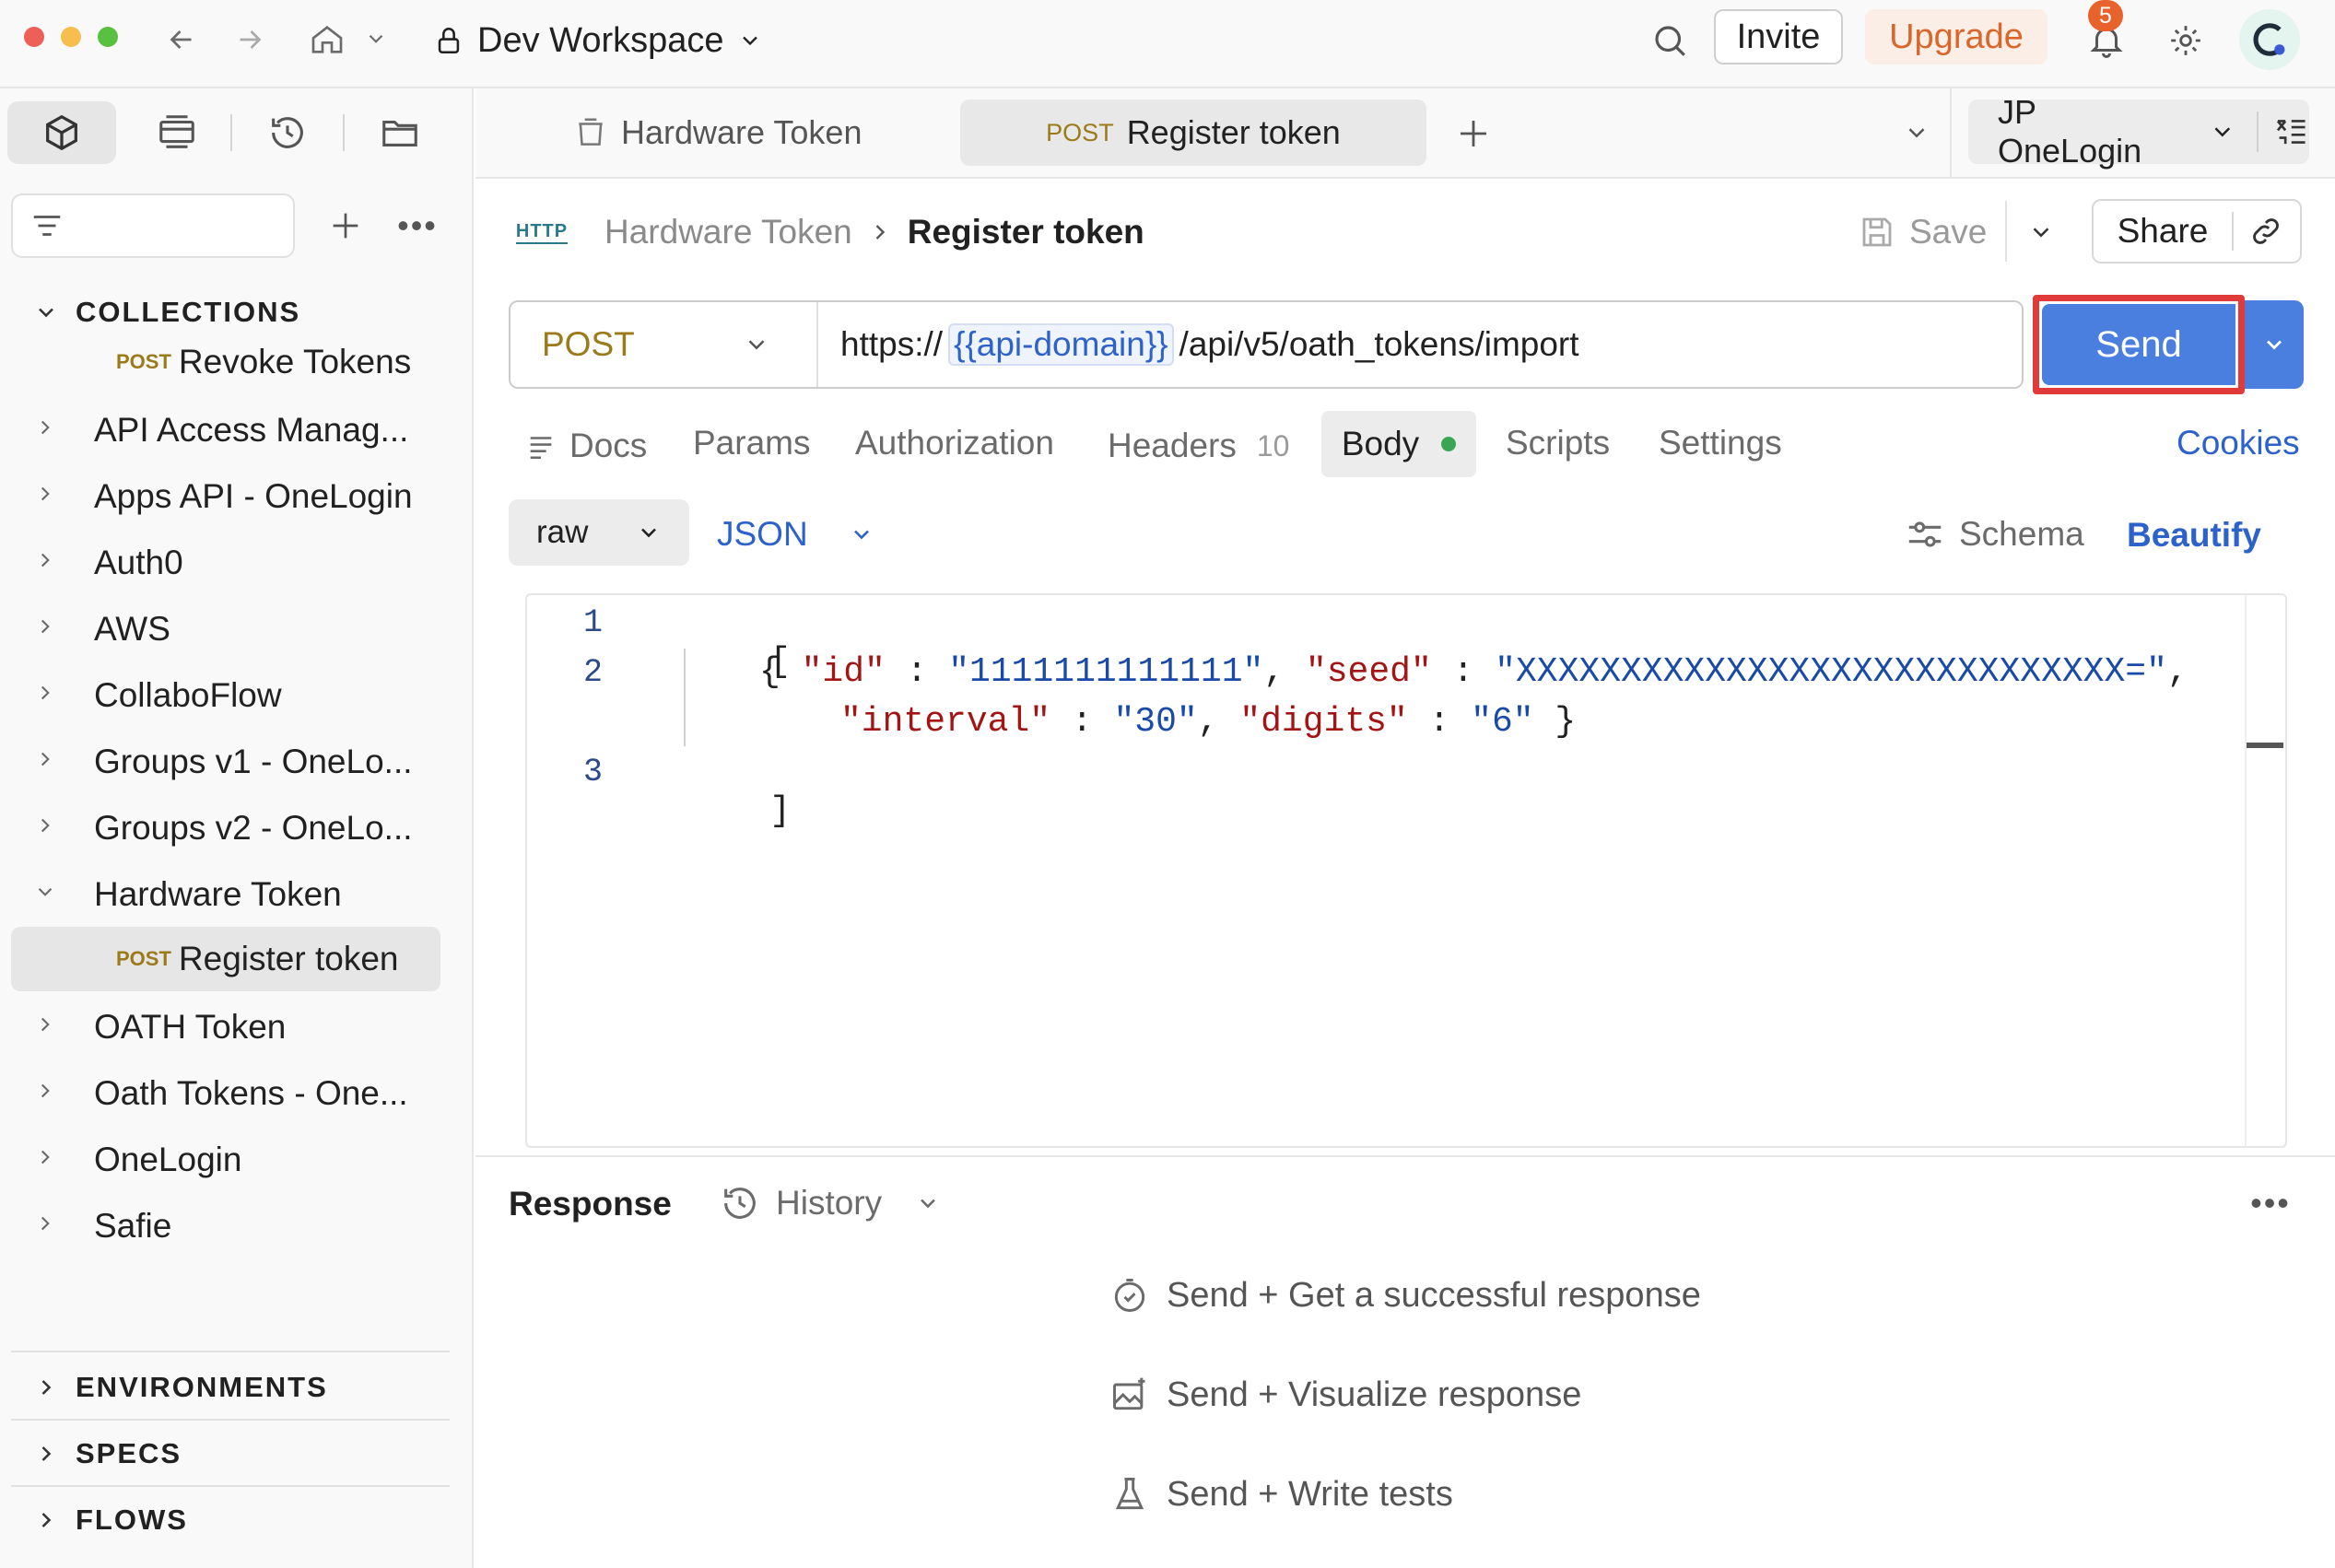 The height and width of the screenshot is (1568, 2335). I want to click on workspace-switcher: Dev Workspace, so click(598, 40).